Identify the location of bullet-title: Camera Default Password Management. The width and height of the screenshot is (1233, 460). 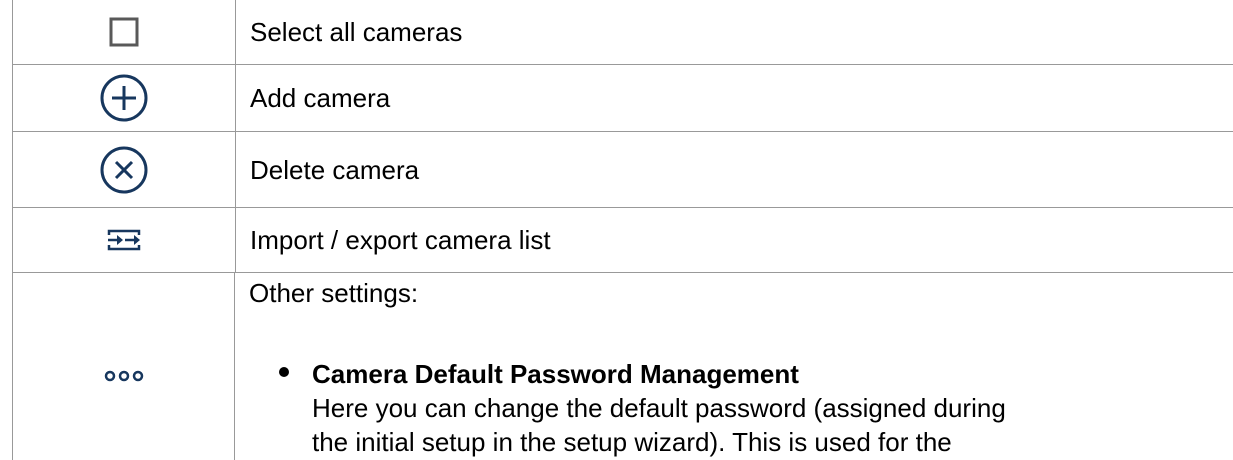
(555, 374).